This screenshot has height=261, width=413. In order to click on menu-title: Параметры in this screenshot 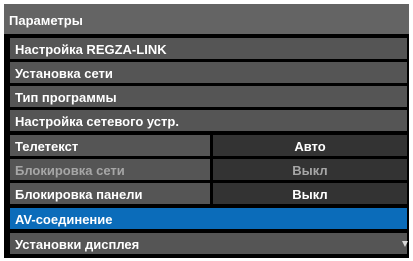, I will do `click(206, 19)`.